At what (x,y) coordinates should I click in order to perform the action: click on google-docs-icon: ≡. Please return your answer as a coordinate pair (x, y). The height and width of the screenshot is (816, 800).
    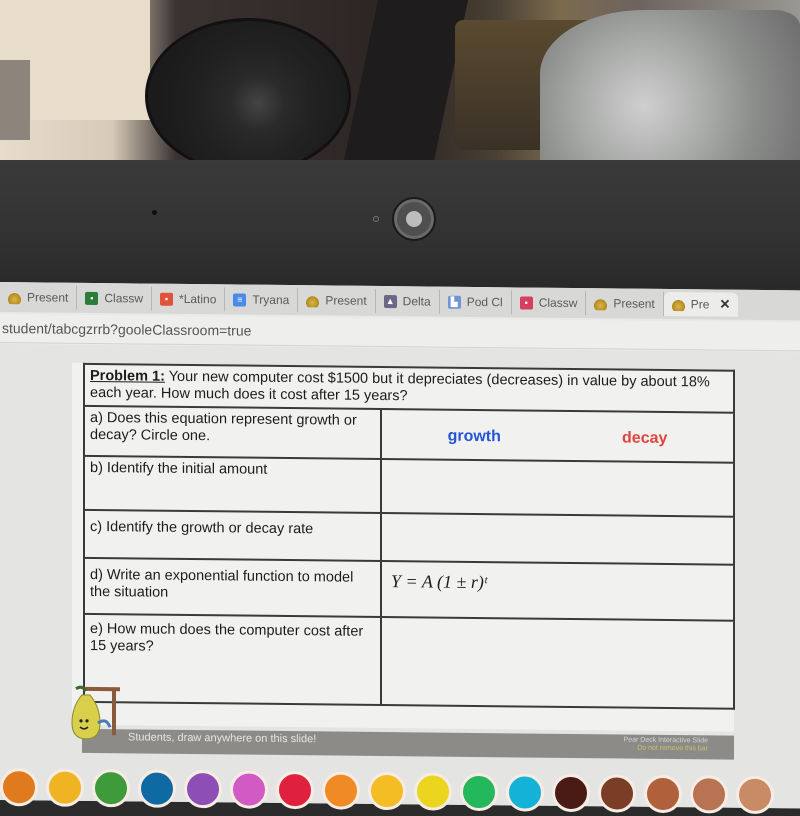
    Looking at the image, I should click on (240, 299).